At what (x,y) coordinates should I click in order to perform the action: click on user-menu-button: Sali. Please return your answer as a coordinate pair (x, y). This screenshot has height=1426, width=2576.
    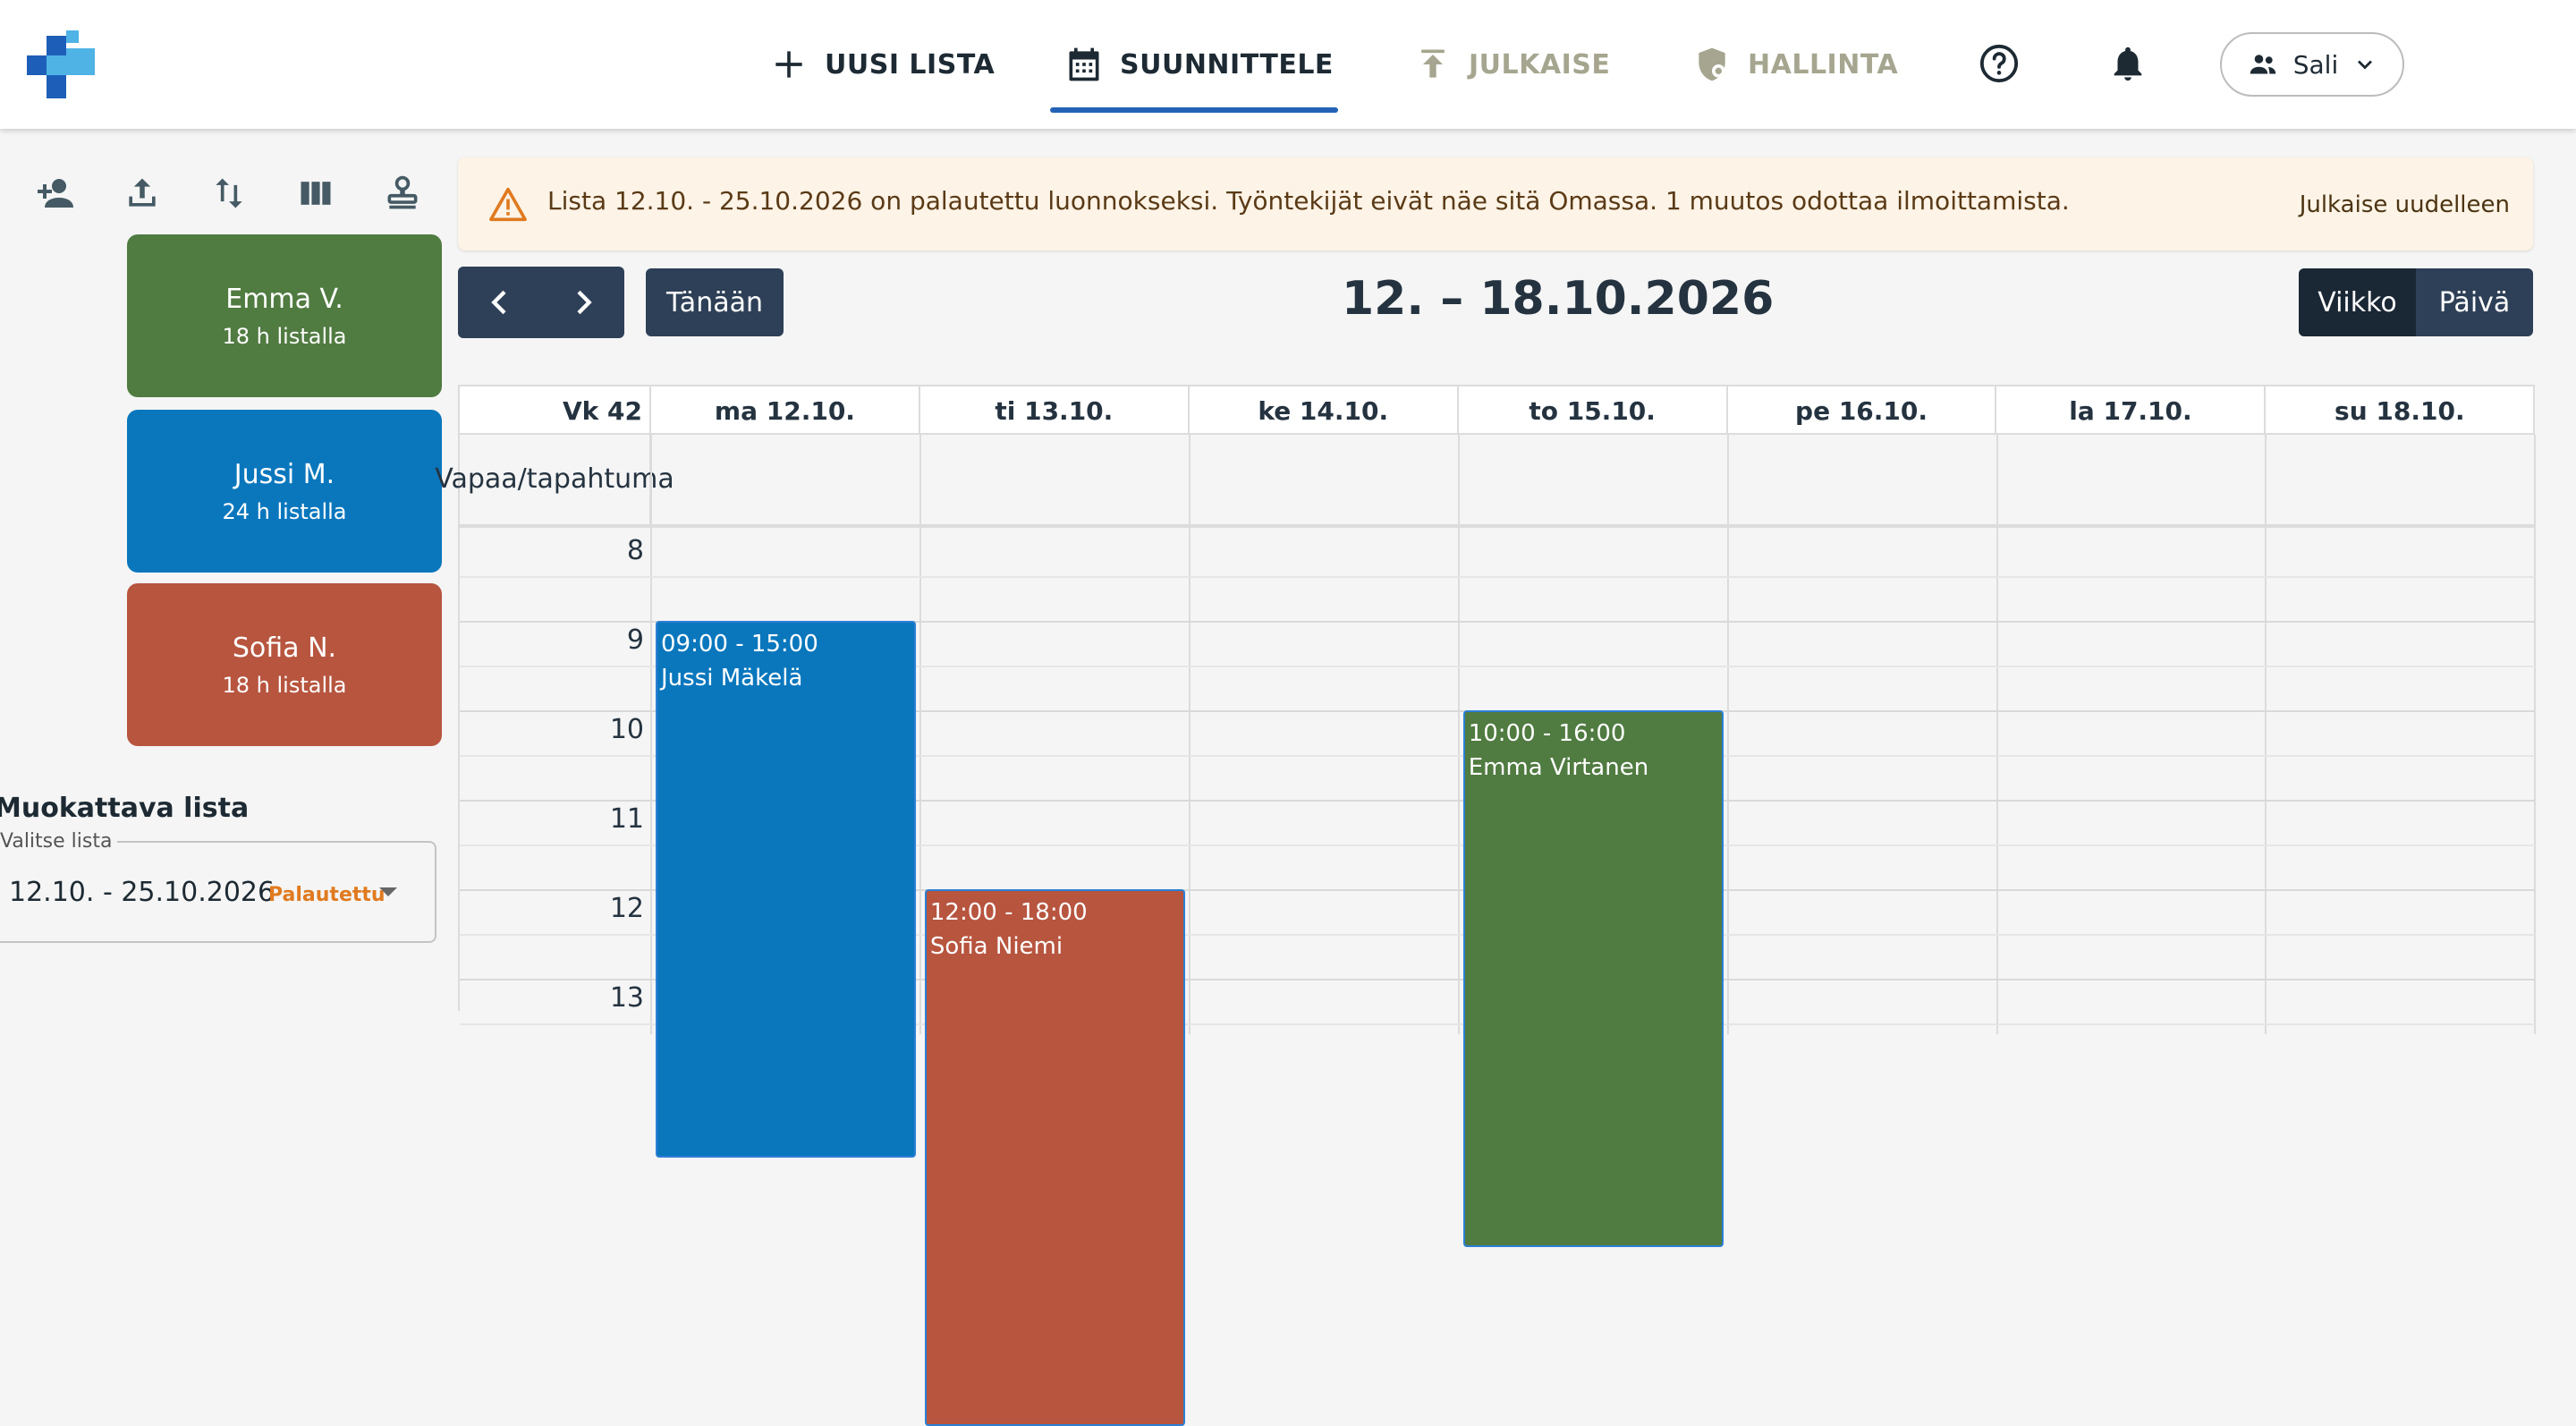
    Looking at the image, I should click on (2312, 65).